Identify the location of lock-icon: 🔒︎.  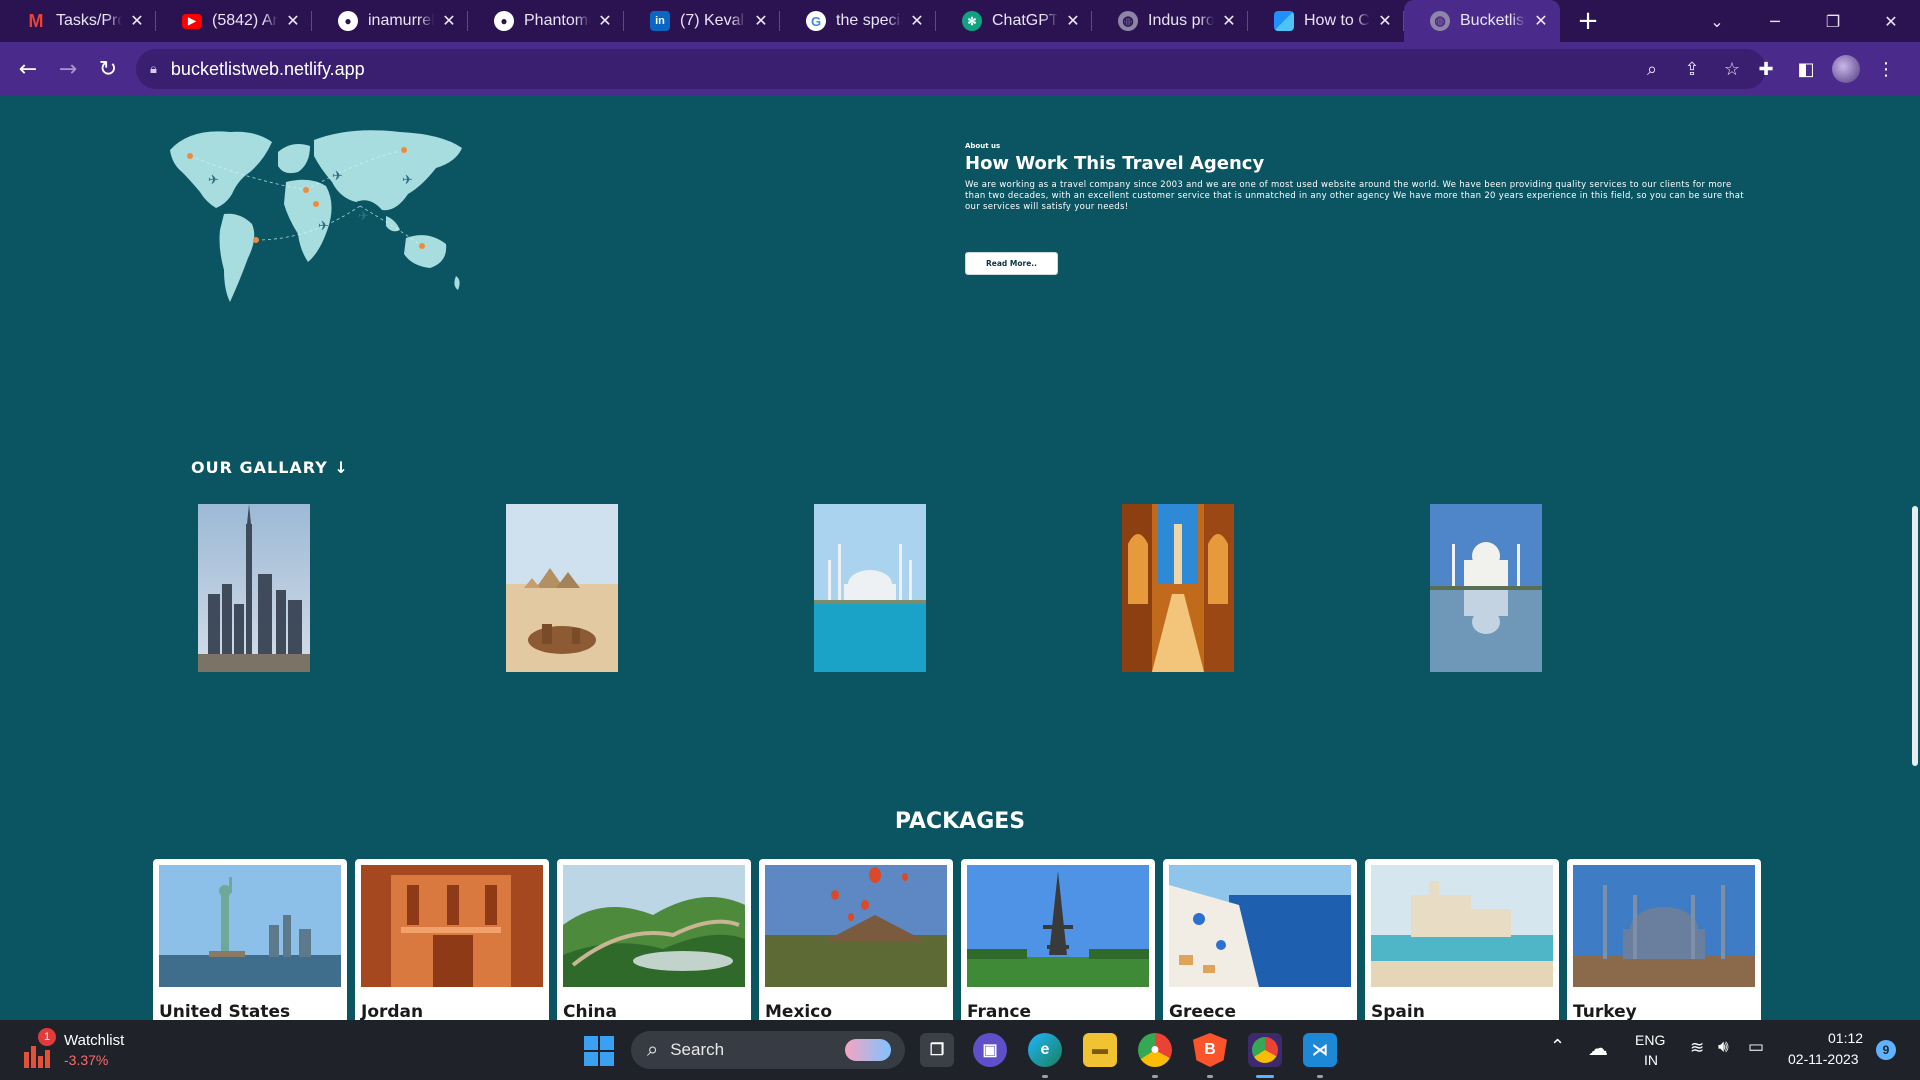
(153, 69).